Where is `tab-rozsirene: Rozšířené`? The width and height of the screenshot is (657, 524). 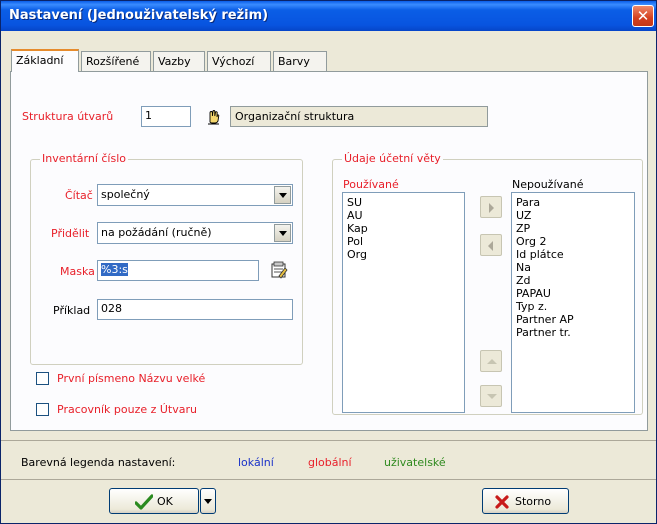
tab-rozsirene: Rozšířené is located at coordinates (116, 61).